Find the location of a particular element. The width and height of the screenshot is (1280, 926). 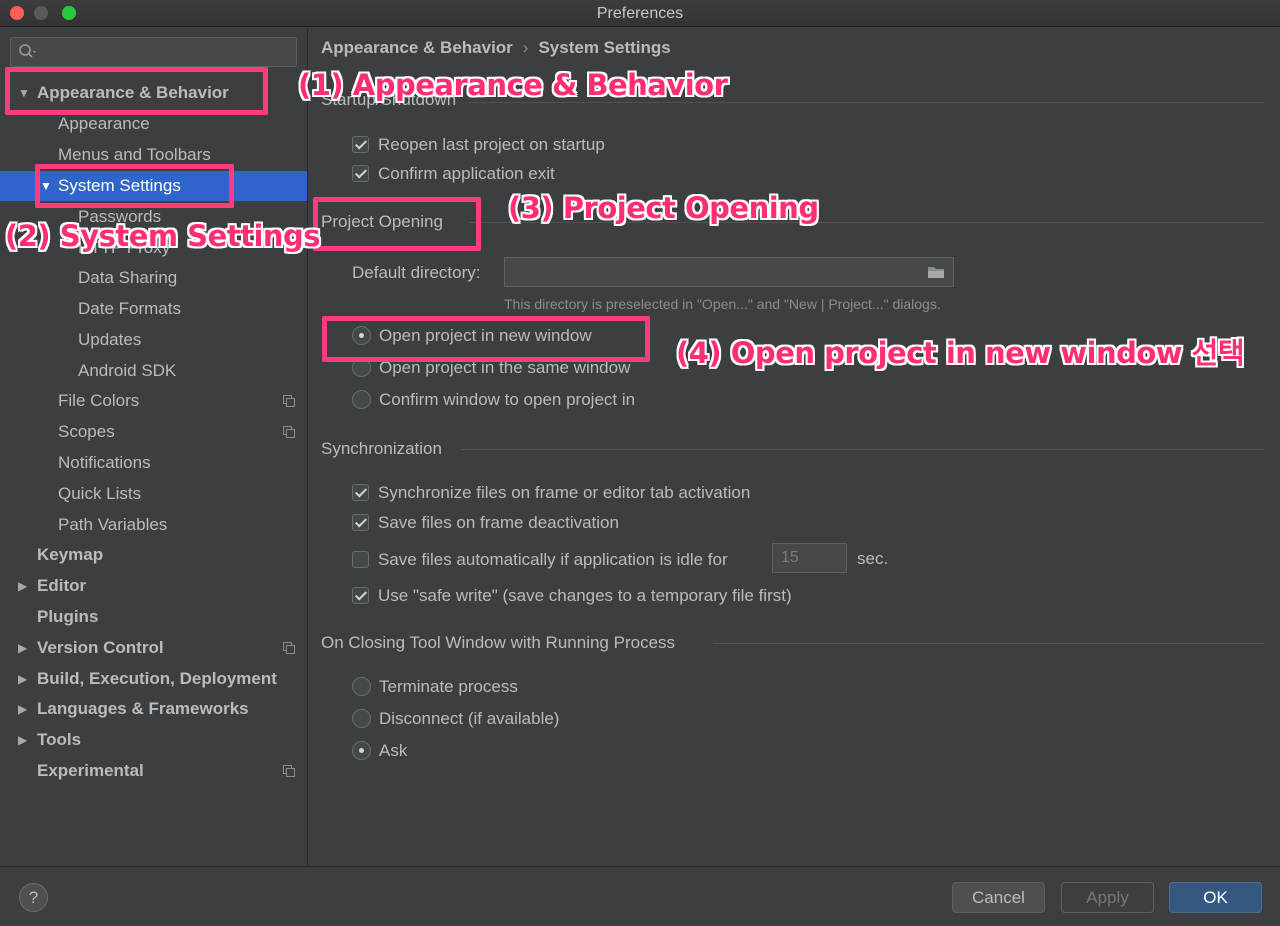

breadcrumb: Appearance & Behavior › System Settings is located at coordinates (496, 48).